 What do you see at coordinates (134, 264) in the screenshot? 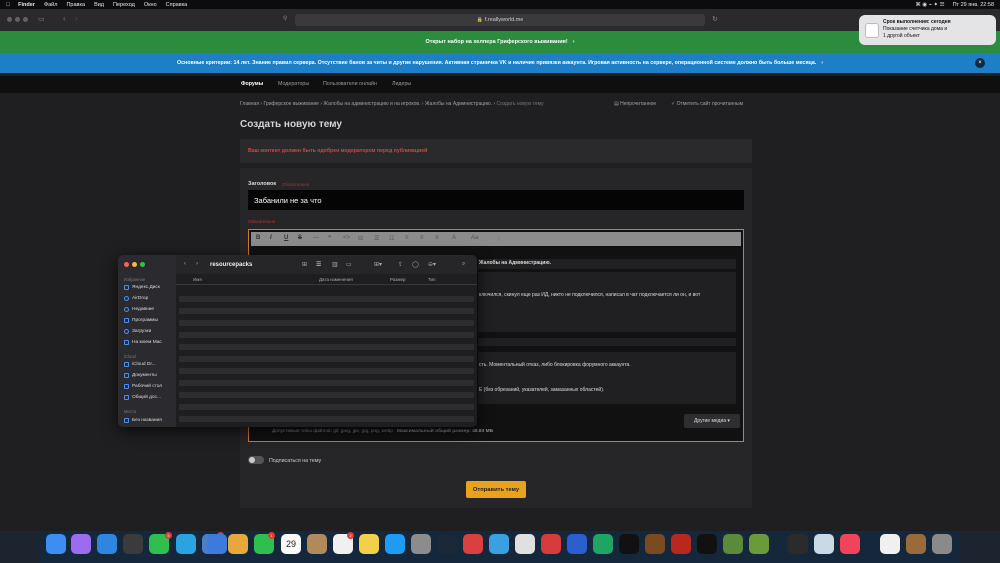
I see `finder-minimize-button` at bounding box center [134, 264].